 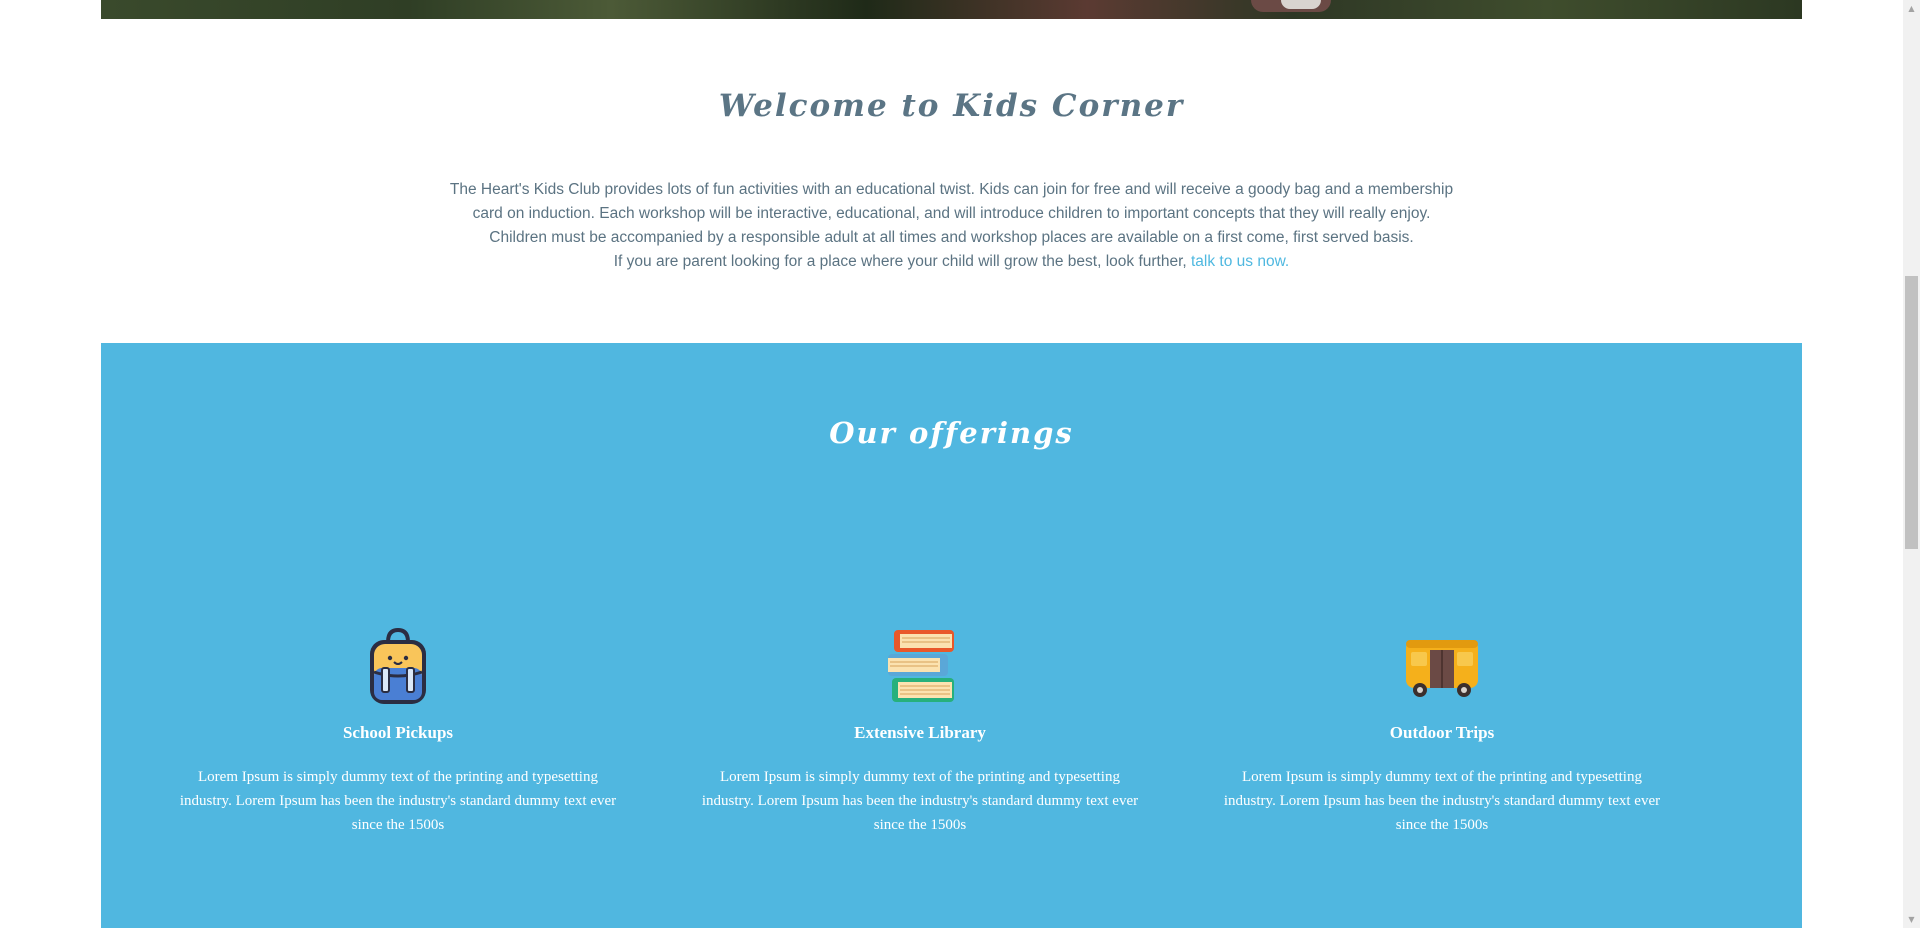 What do you see at coordinates (1911, 919) in the screenshot?
I see `scroll-down-arrow-icon: ▼` at bounding box center [1911, 919].